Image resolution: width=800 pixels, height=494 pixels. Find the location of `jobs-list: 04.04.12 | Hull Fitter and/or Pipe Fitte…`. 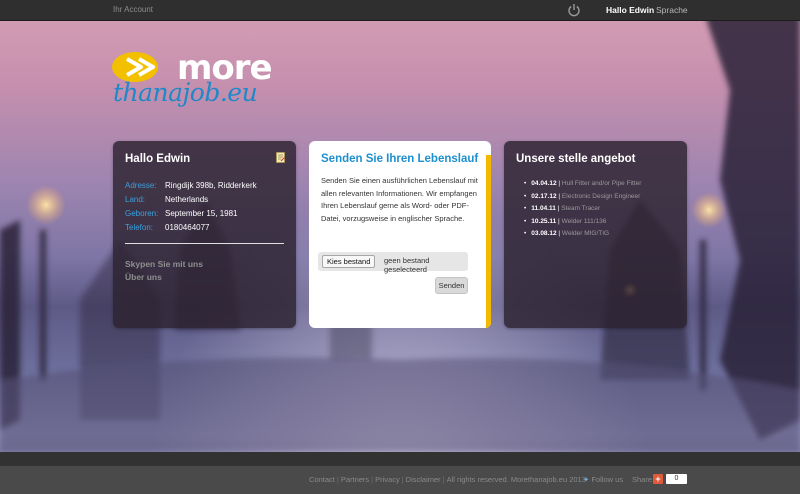

jobs-list: 04.04.12 | Hull Fitter and/or Pipe Fitte… is located at coordinates (582, 209).